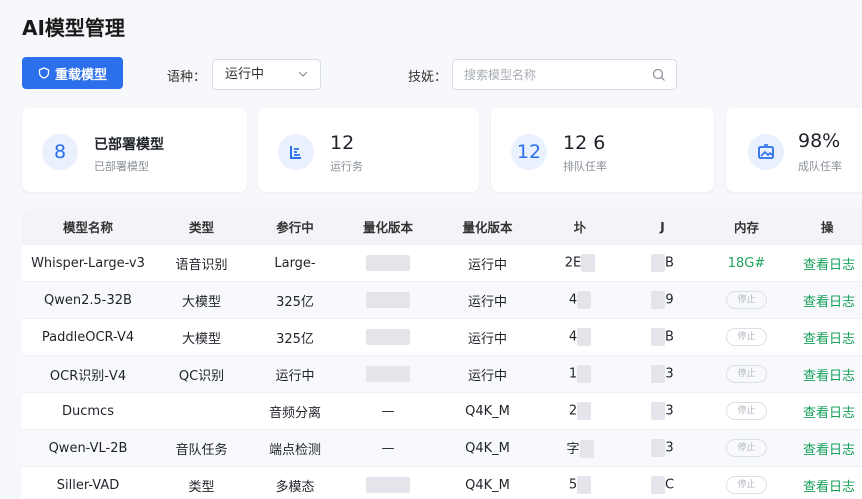  I want to click on language-select-value: 运行中, so click(244, 74).